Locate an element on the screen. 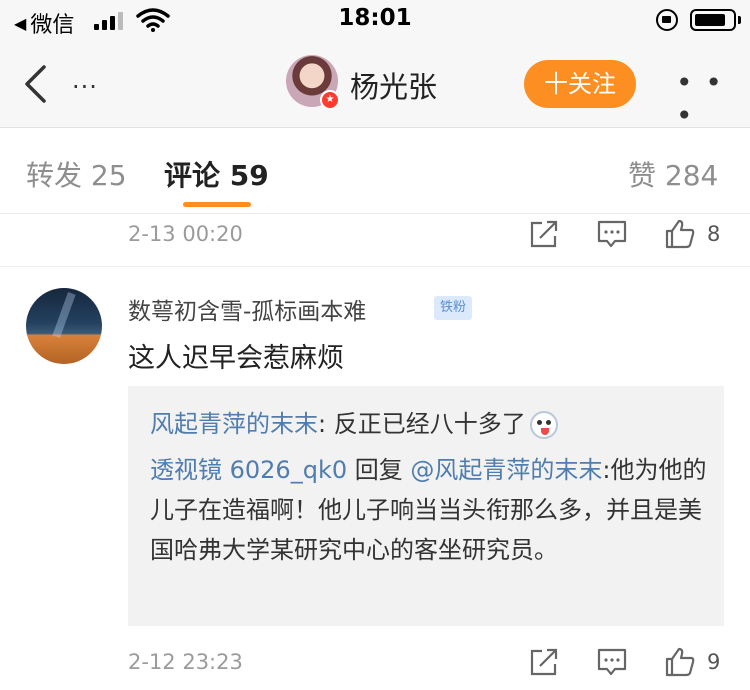  back-chevron-icon is located at coordinates (36, 84).